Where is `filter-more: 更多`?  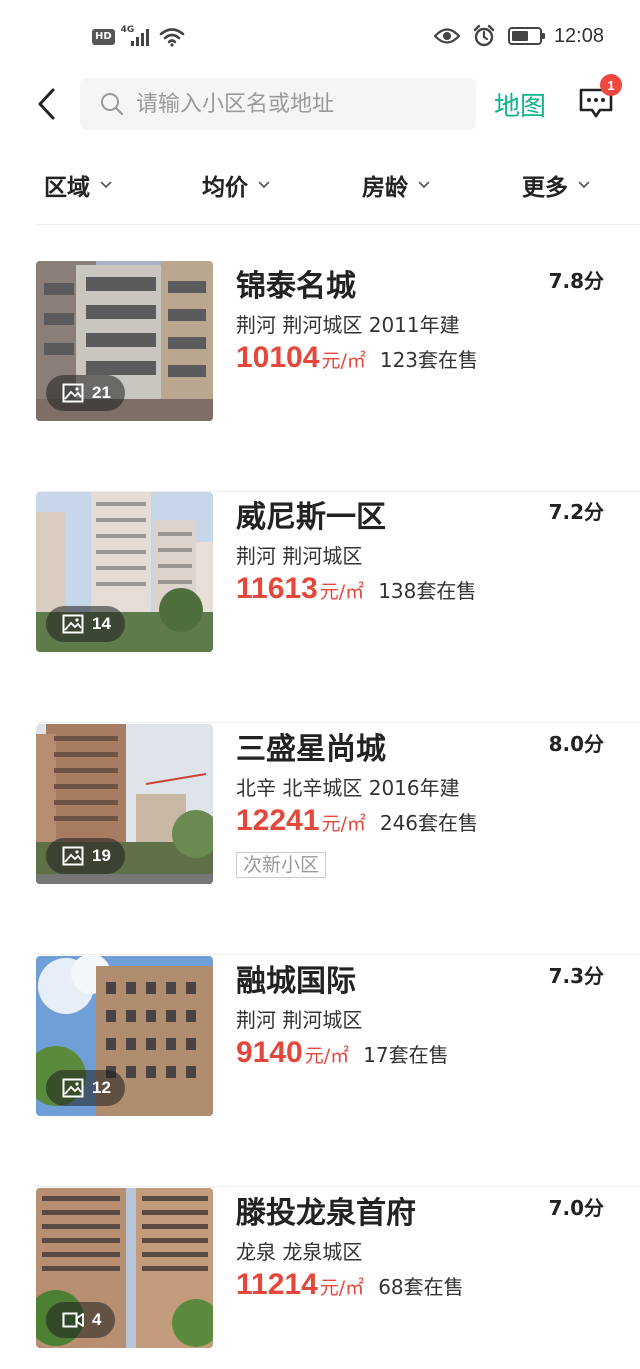
filter-more: 更多 is located at coordinates (556, 185).